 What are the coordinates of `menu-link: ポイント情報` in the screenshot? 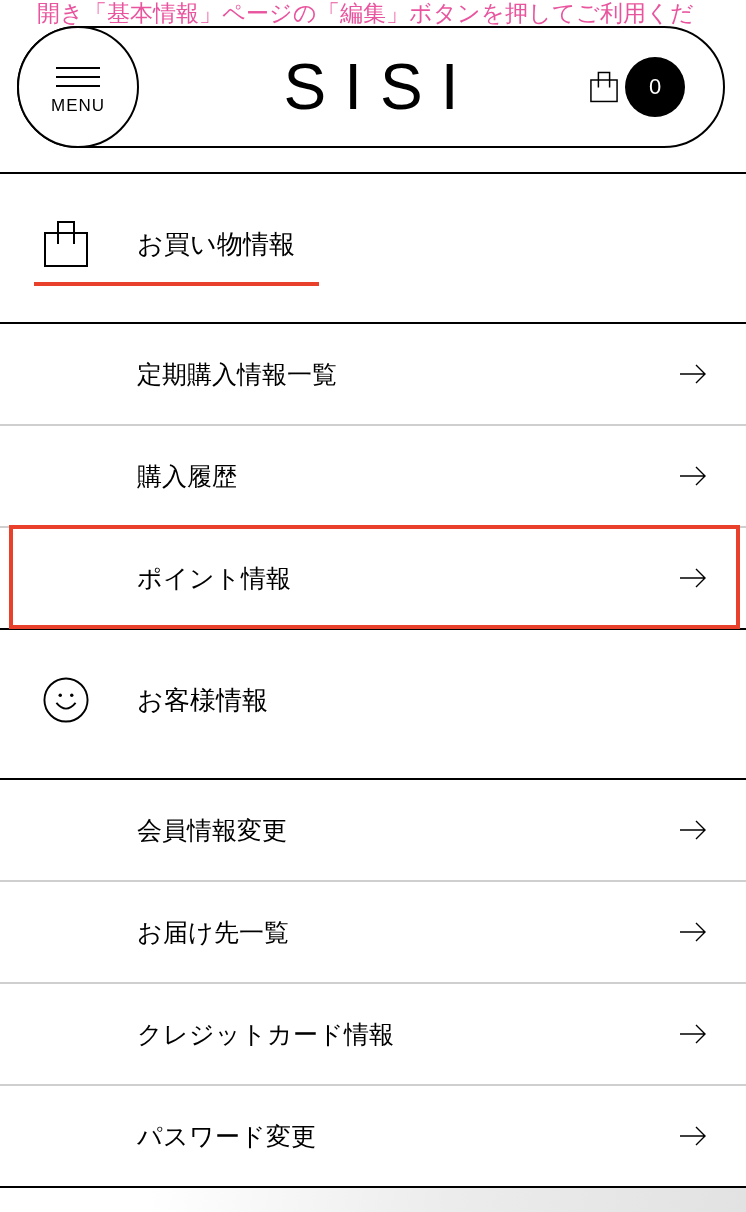 It's located at (373, 577).